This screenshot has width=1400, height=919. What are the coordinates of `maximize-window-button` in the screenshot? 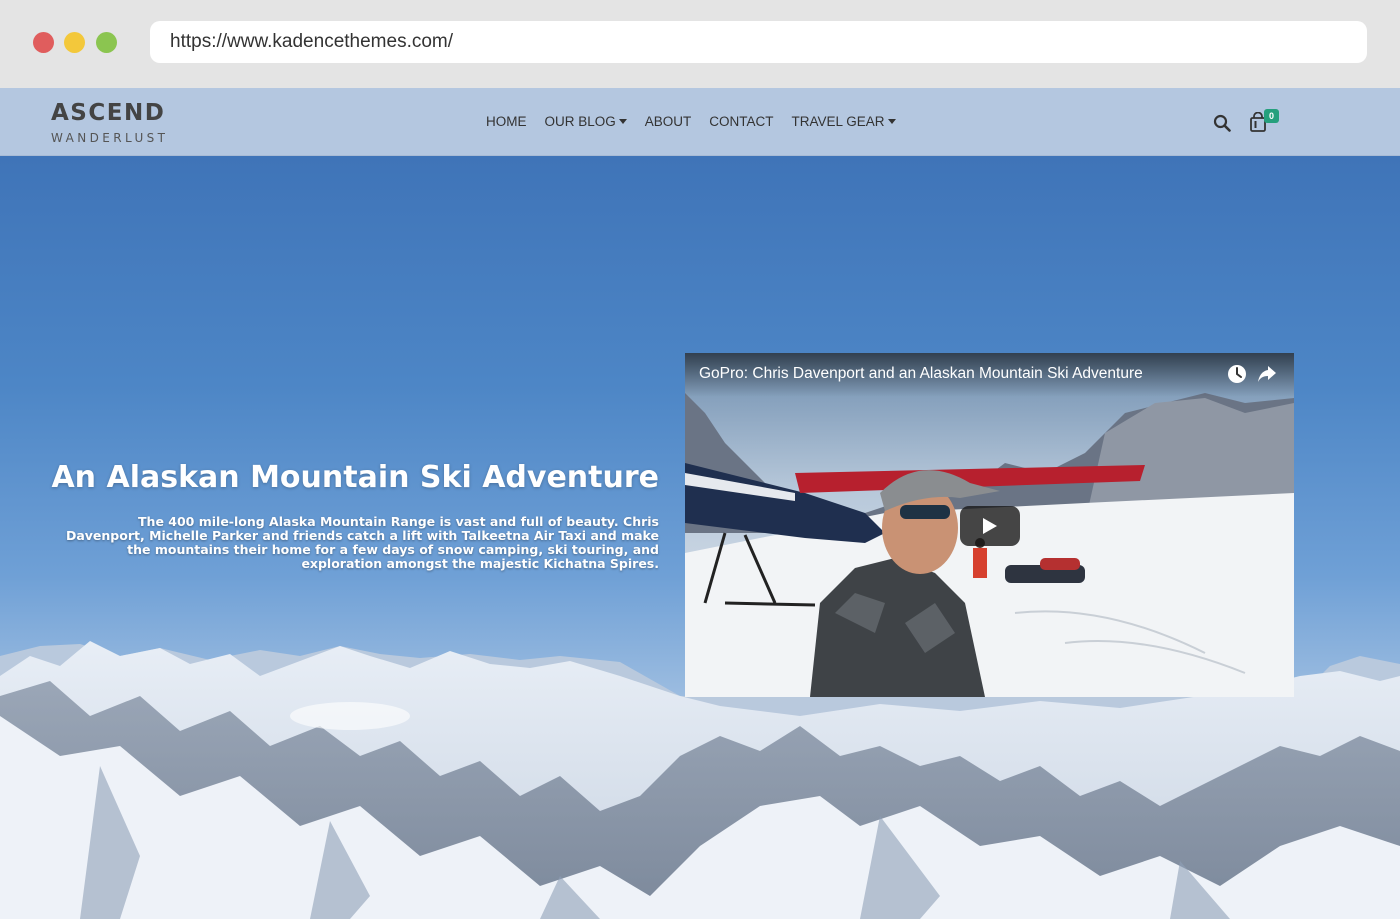 It's located at (106, 42).